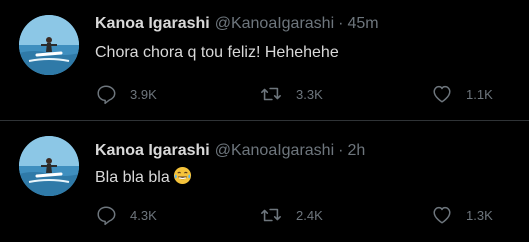 Image resolution: width=529 pixels, height=242 pixels. I want to click on tweet-text-content: Bla bla bla, so click(132, 177).